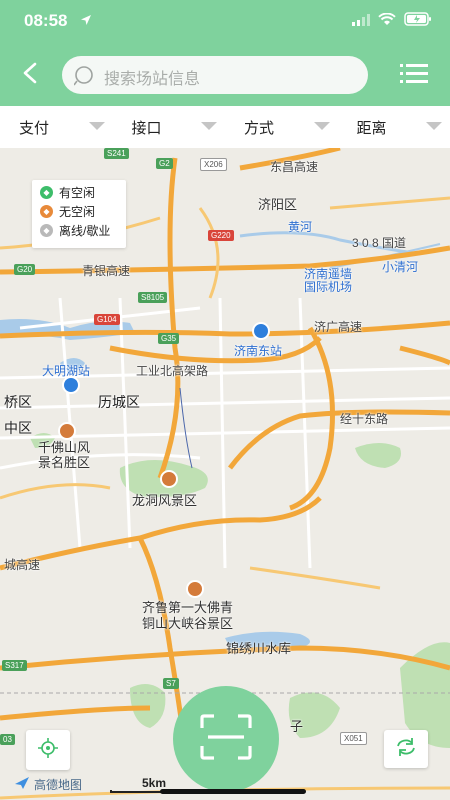  I want to click on search-input: 搜索场站信息, so click(215, 75).